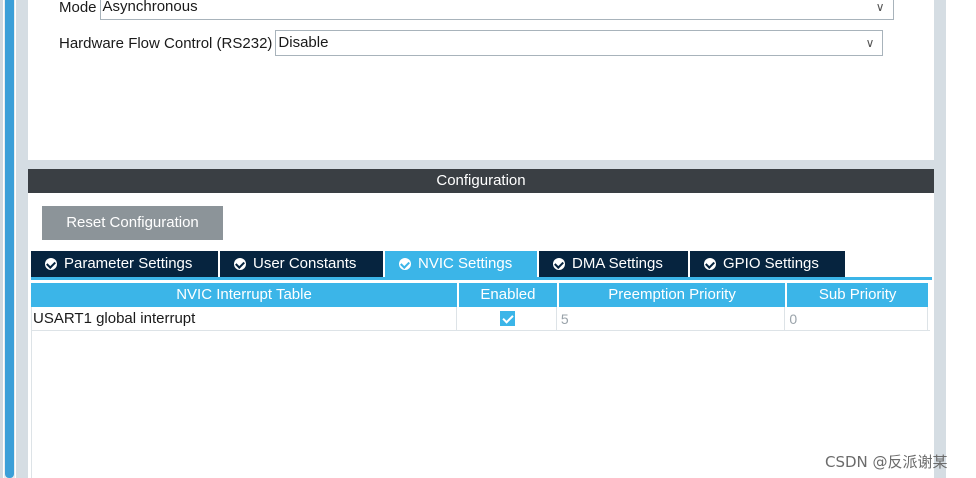 Image resolution: width=976 pixels, height=478 pixels. Describe the element at coordinates (481, 181) in the screenshot. I see `configuration-header: Configuration` at that location.